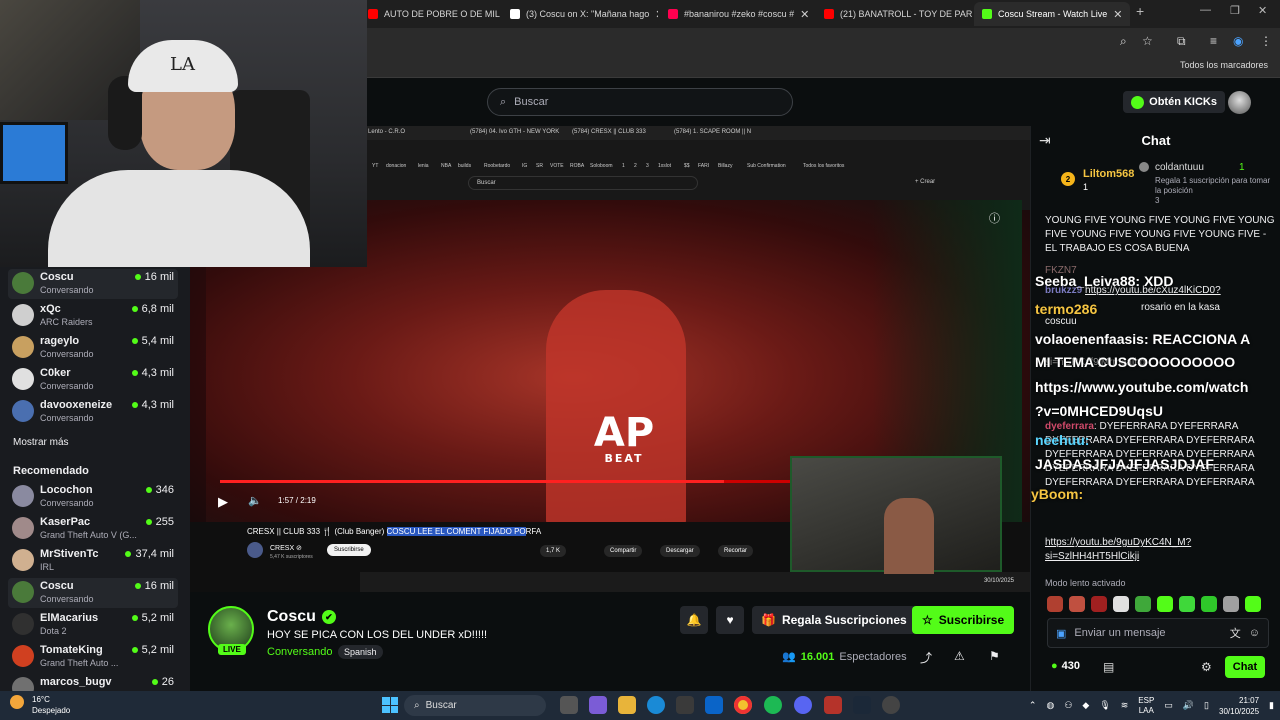  I want to click on minimize-icon: —, so click(1205, 10).